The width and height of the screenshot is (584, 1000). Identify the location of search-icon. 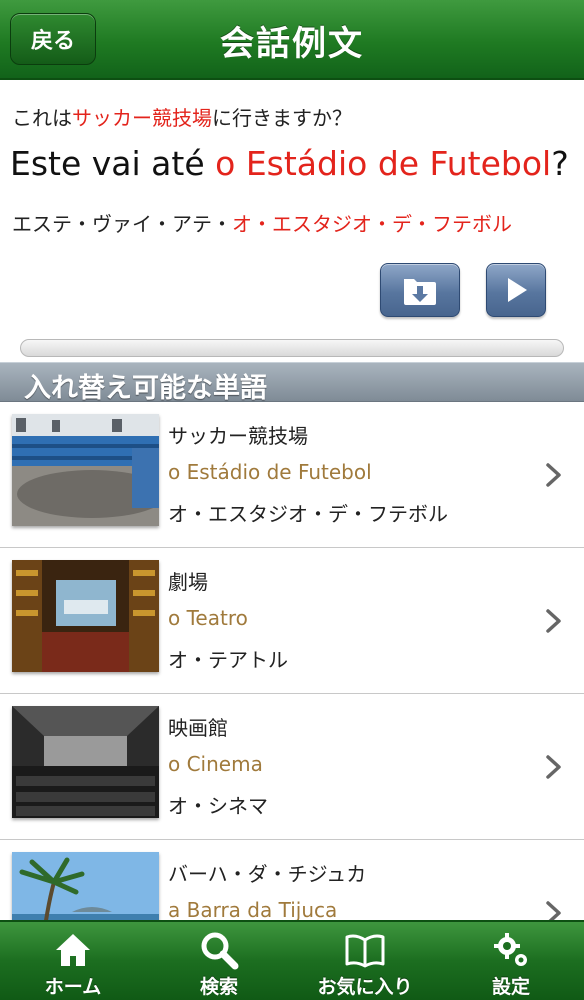
(220, 951).